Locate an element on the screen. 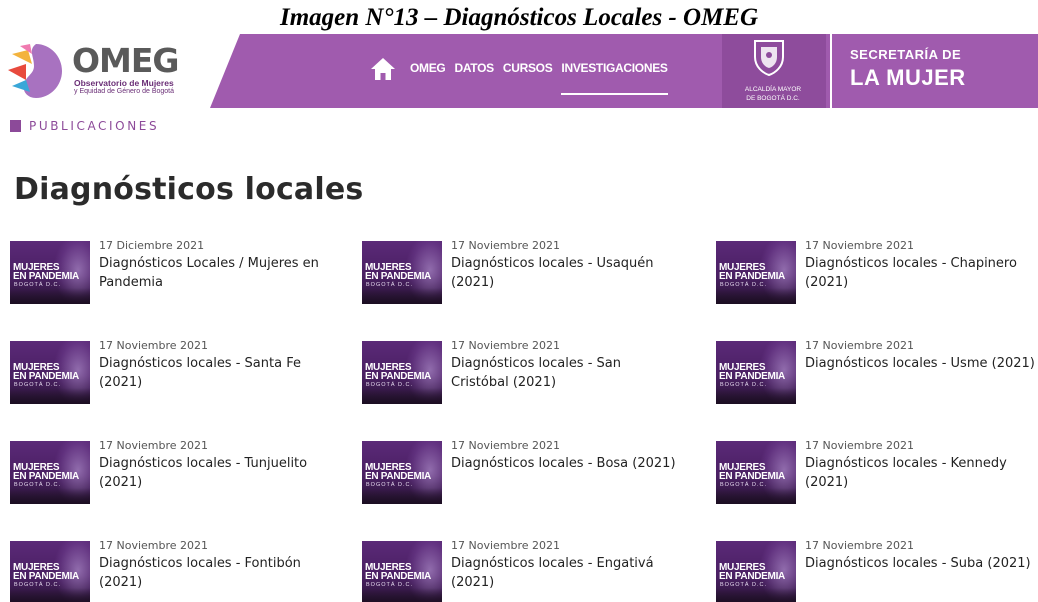  breadcrumb-label: PUBLICACIONES is located at coordinates (94, 126).